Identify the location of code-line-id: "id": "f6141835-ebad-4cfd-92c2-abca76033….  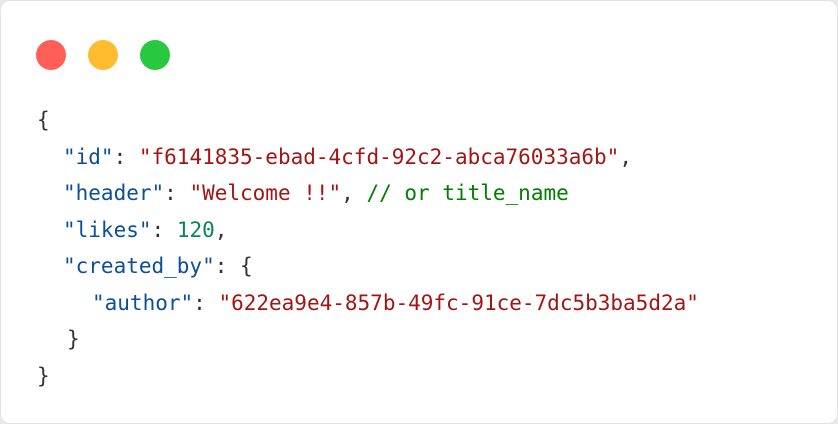
(368, 157).